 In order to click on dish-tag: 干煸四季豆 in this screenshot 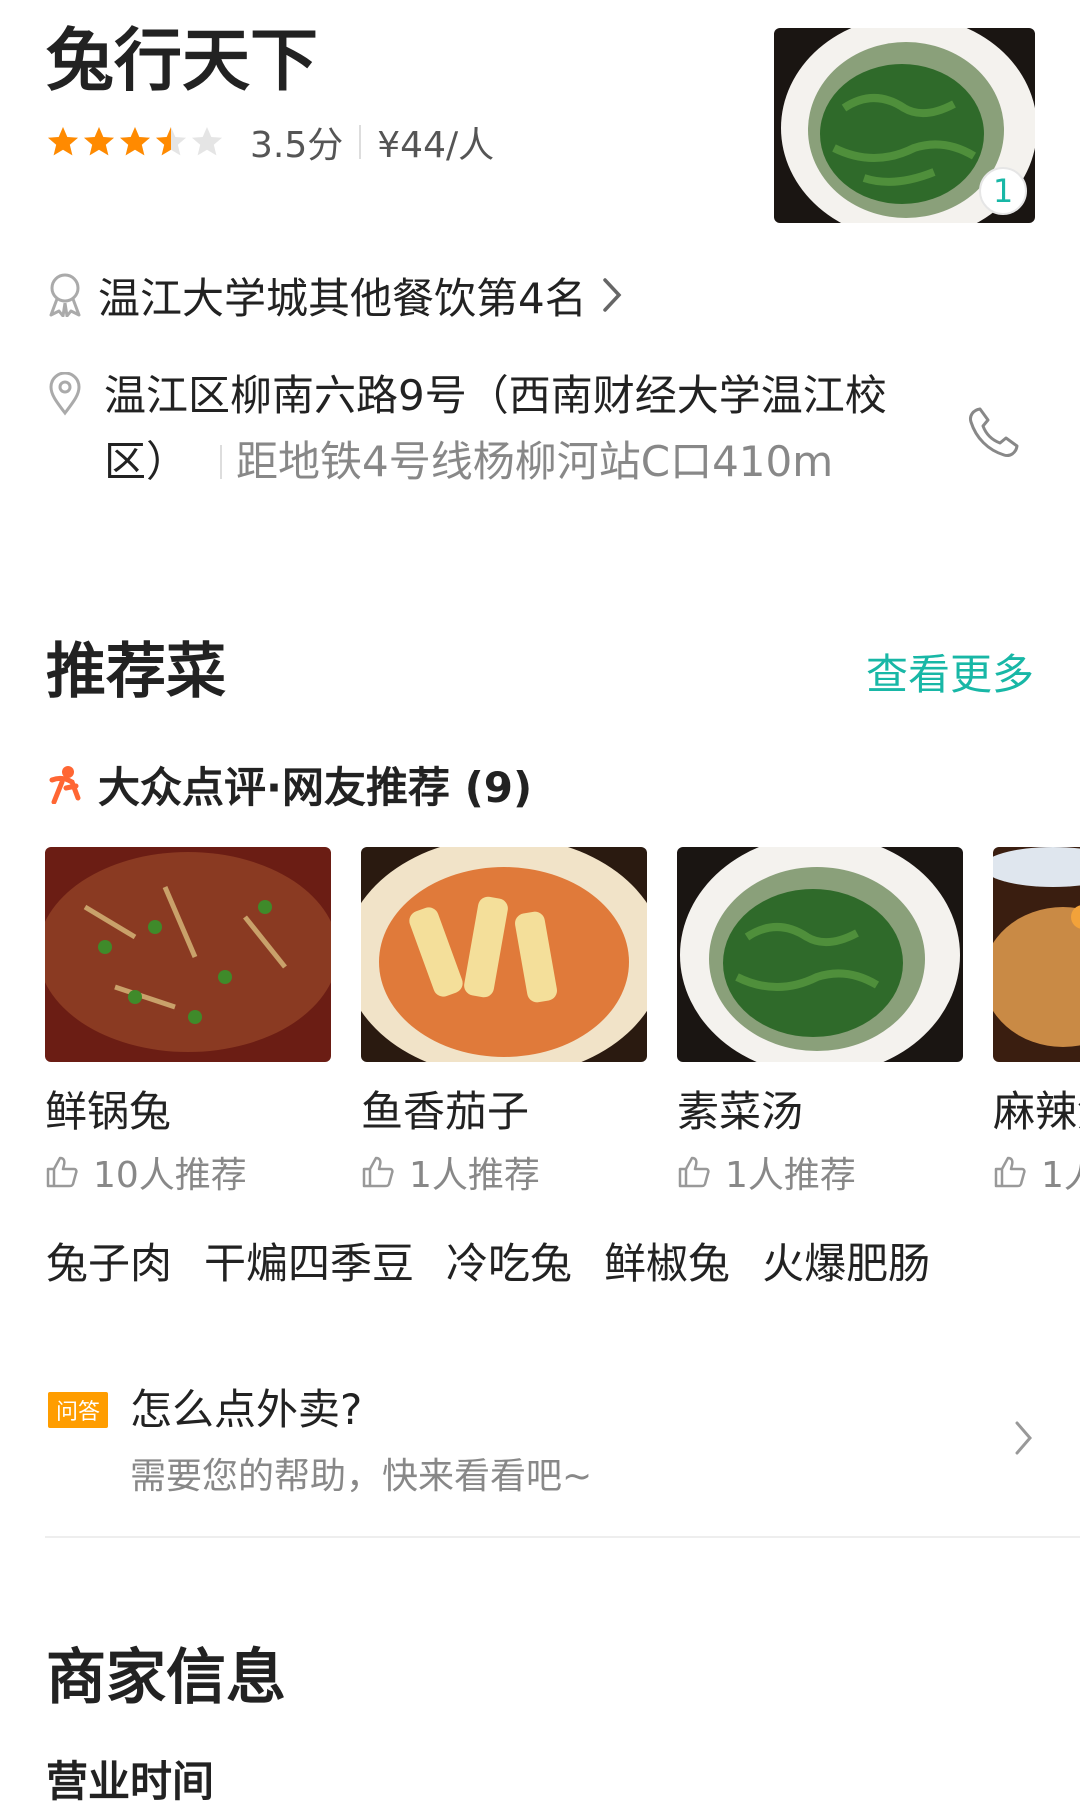, I will do `click(309, 1264)`.